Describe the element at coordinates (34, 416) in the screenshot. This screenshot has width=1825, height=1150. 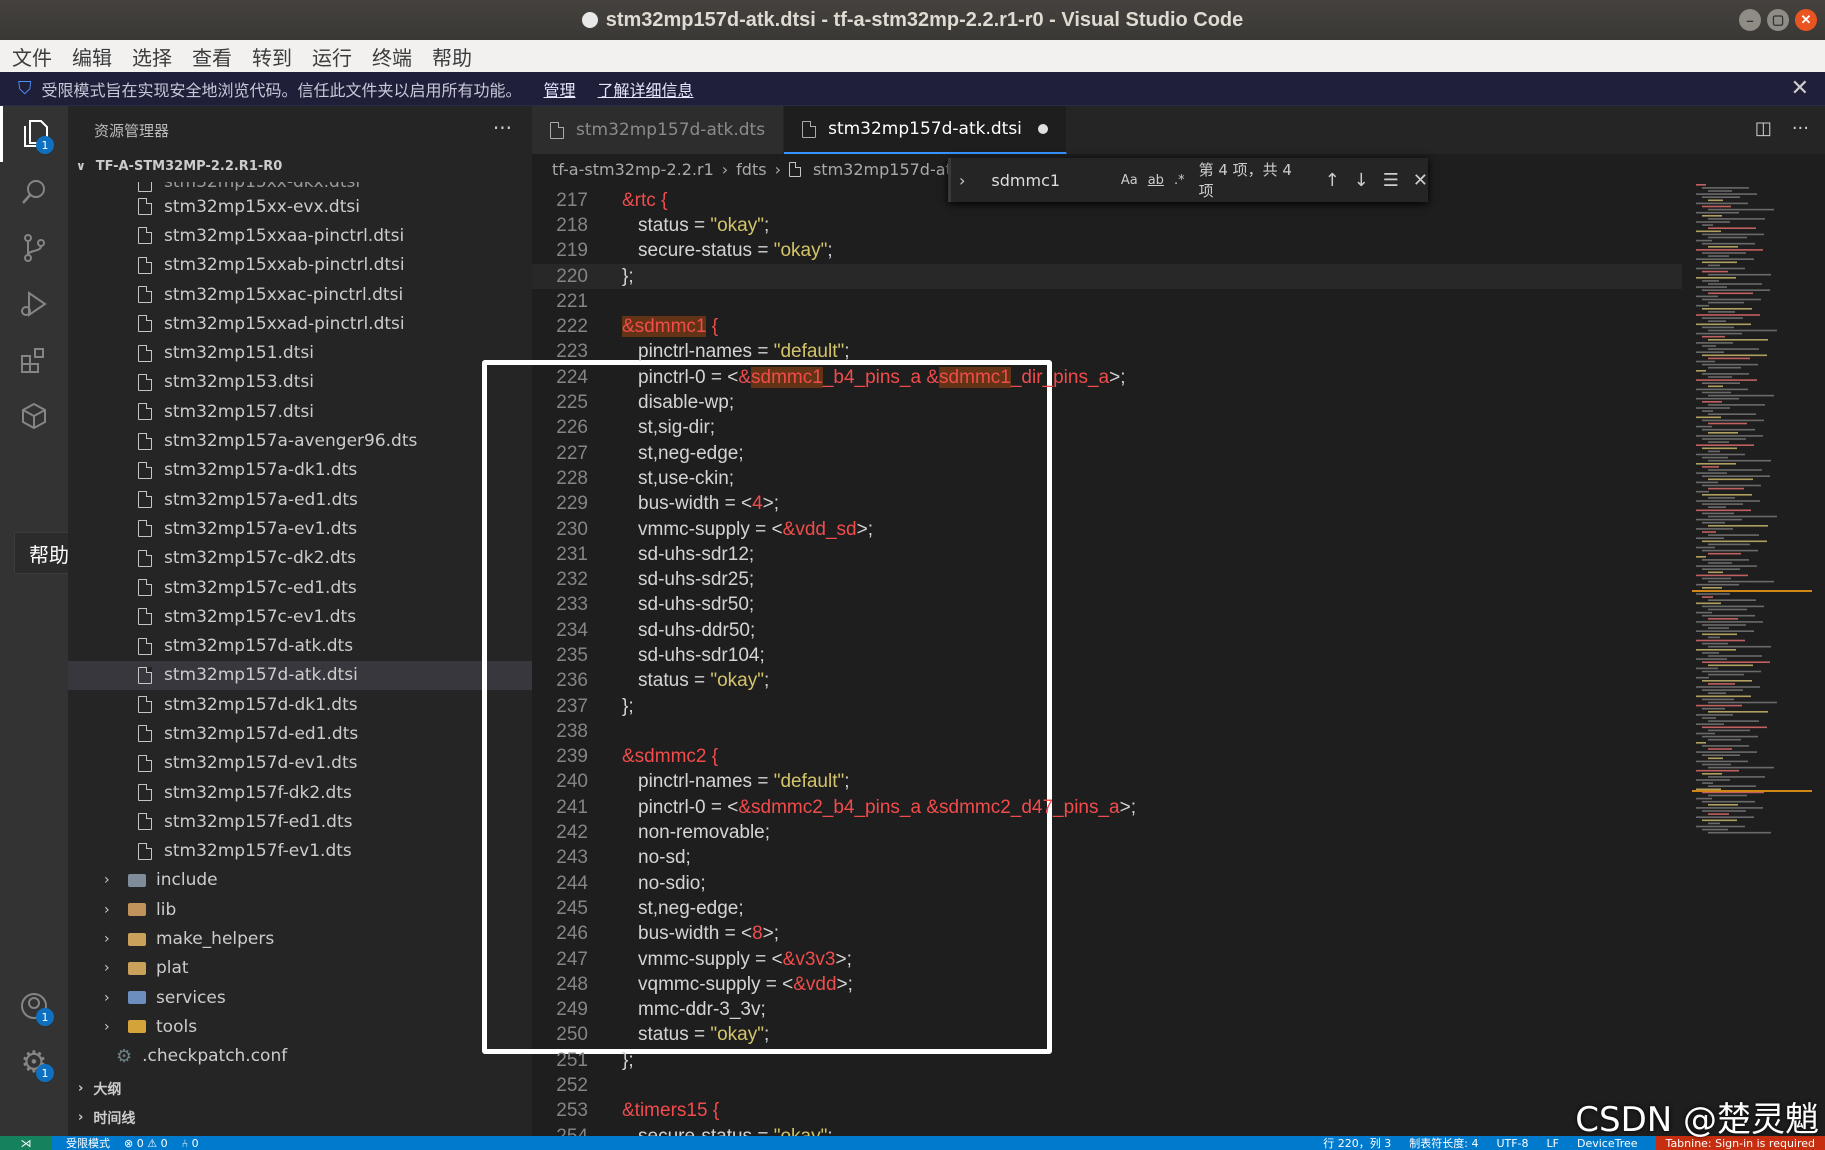
I see `cube-icon` at that location.